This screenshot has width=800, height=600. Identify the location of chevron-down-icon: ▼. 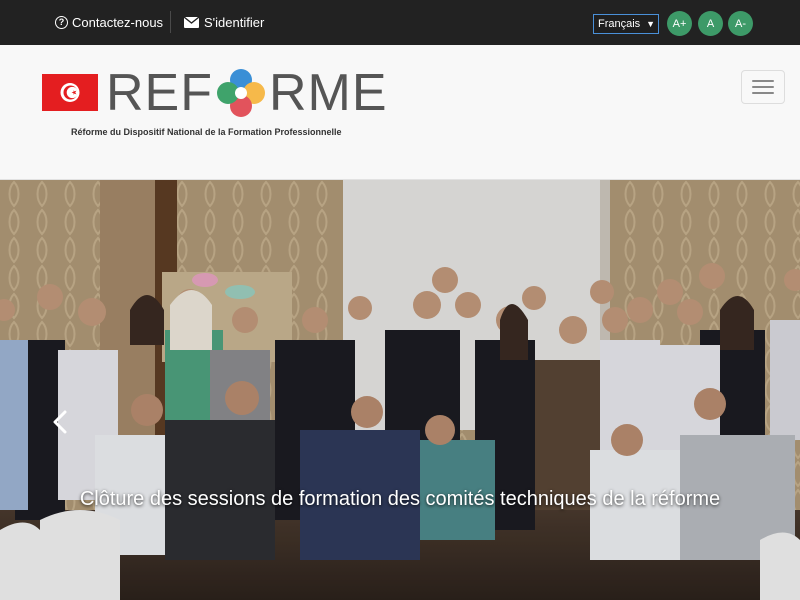
(650, 24).